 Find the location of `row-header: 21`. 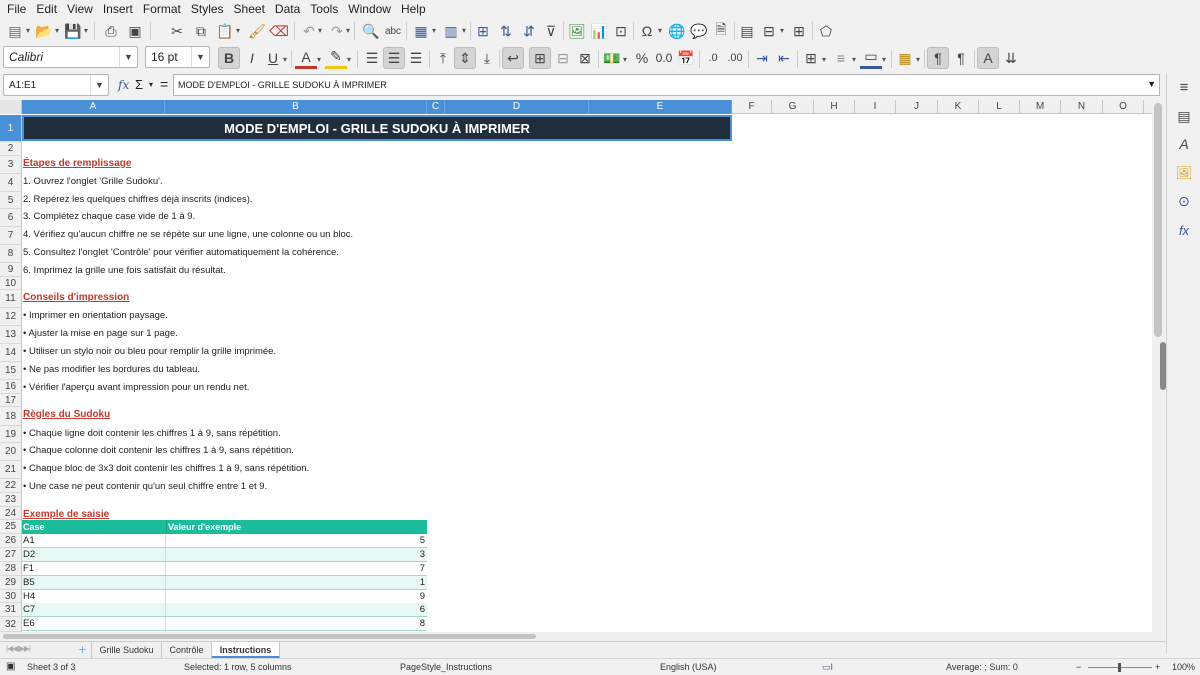

row-header: 21 is located at coordinates (11, 470).